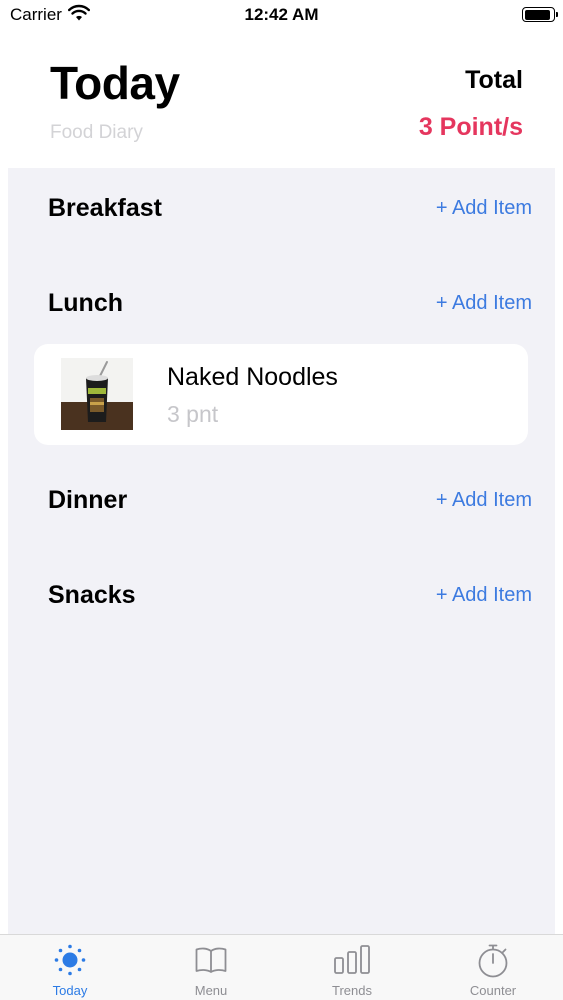 The image size is (563, 1000). What do you see at coordinates (70, 990) in the screenshot?
I see `tab-label-today: Today` at bounding box center [70, 990].